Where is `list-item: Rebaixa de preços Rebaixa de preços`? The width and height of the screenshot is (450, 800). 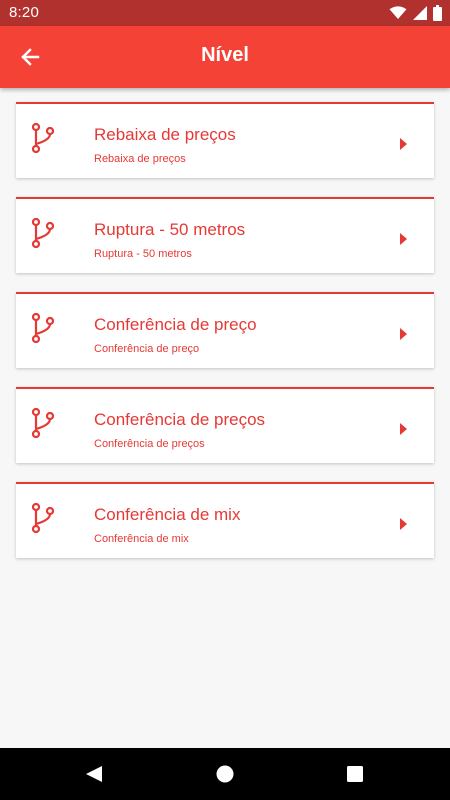 list-item: Rebaixa de preços Rebaixa de preços is located at coordinates (225, 140).